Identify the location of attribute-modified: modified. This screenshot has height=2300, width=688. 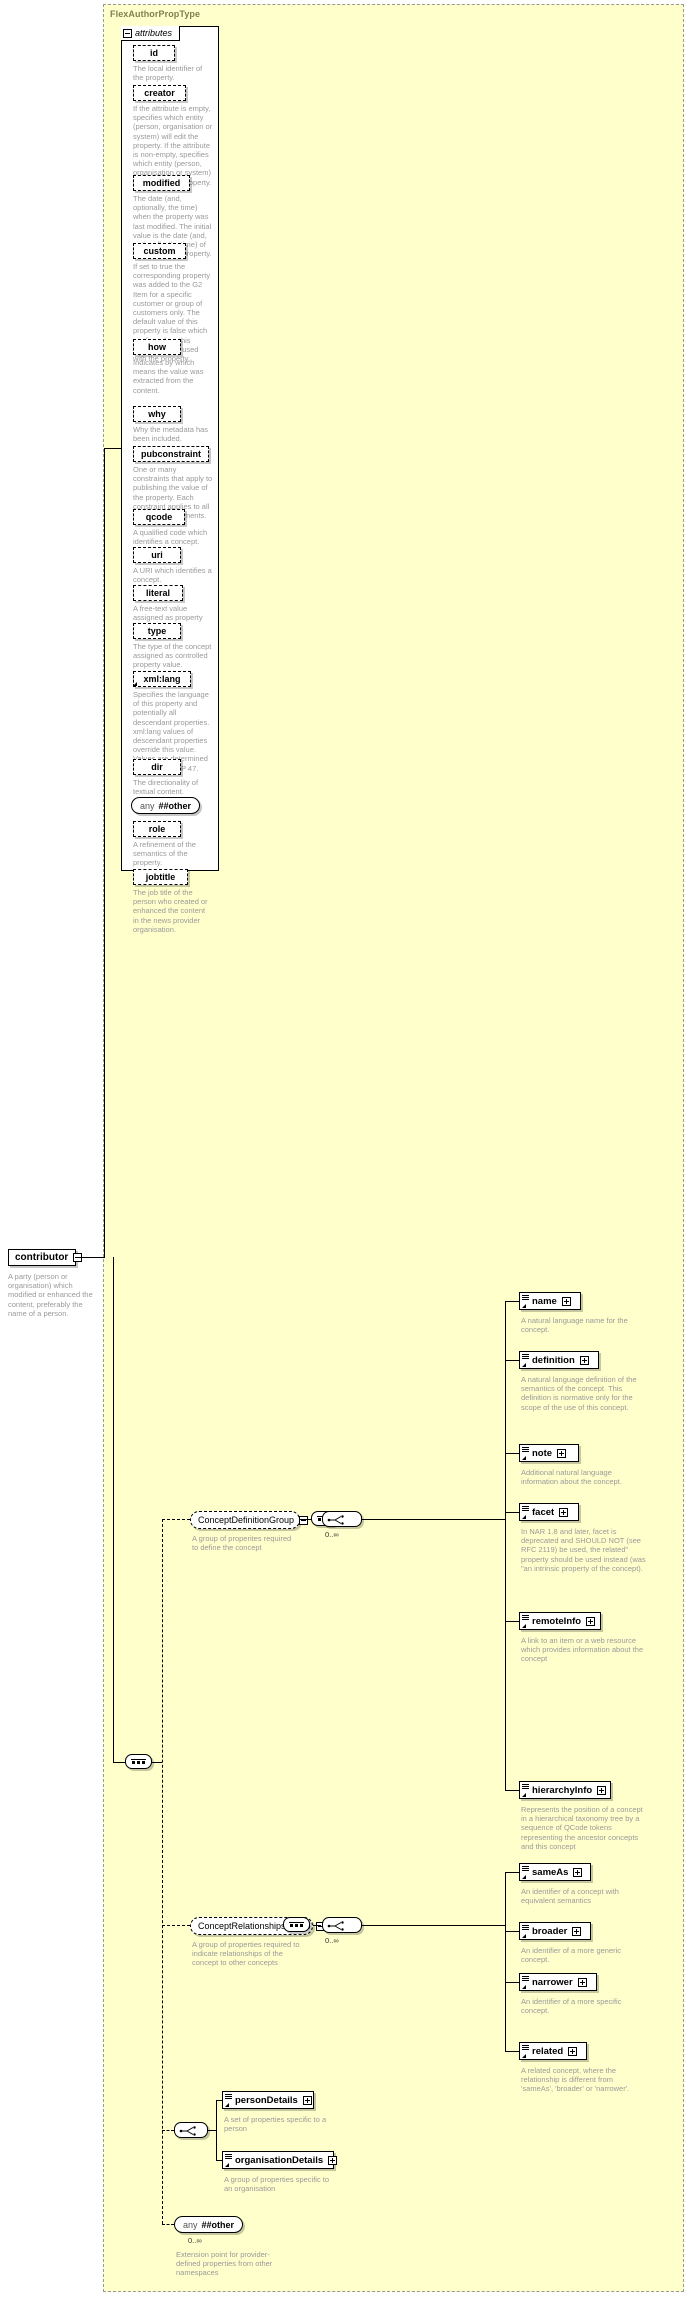
(161, 183).